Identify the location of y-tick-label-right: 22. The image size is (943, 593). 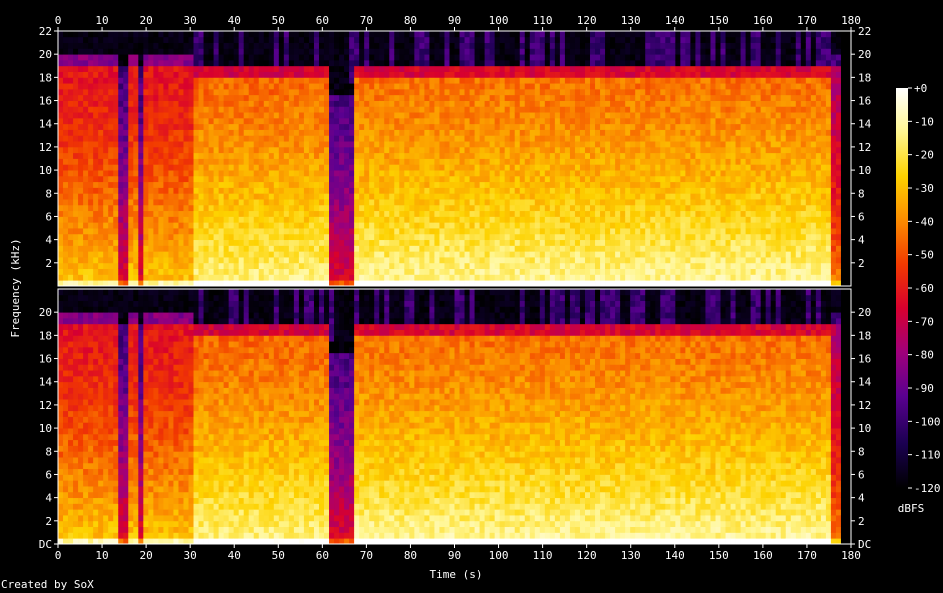
(864, 31).